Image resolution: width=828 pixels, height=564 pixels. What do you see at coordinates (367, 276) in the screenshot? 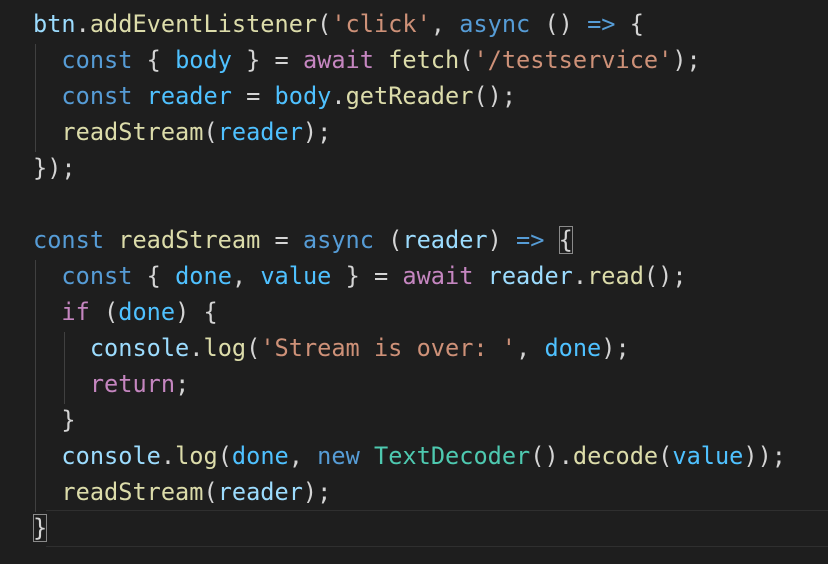
I see `code-token: } =` at bounding box center [367, 276].